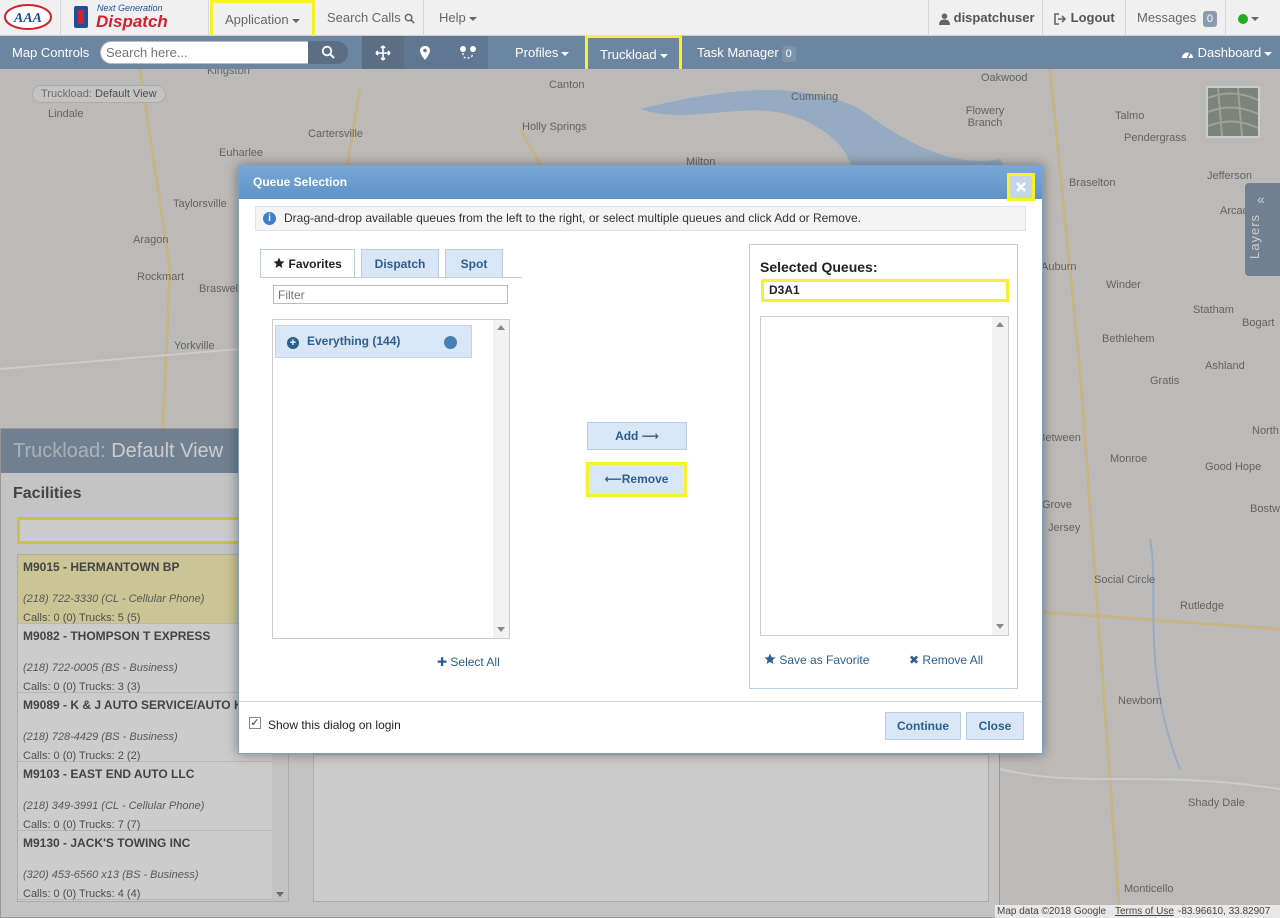 Image resolution: width=1280 pixels, height=918 pixels. I want to click on show-on-login-label: Show this dialog on login, so click(334, 725).